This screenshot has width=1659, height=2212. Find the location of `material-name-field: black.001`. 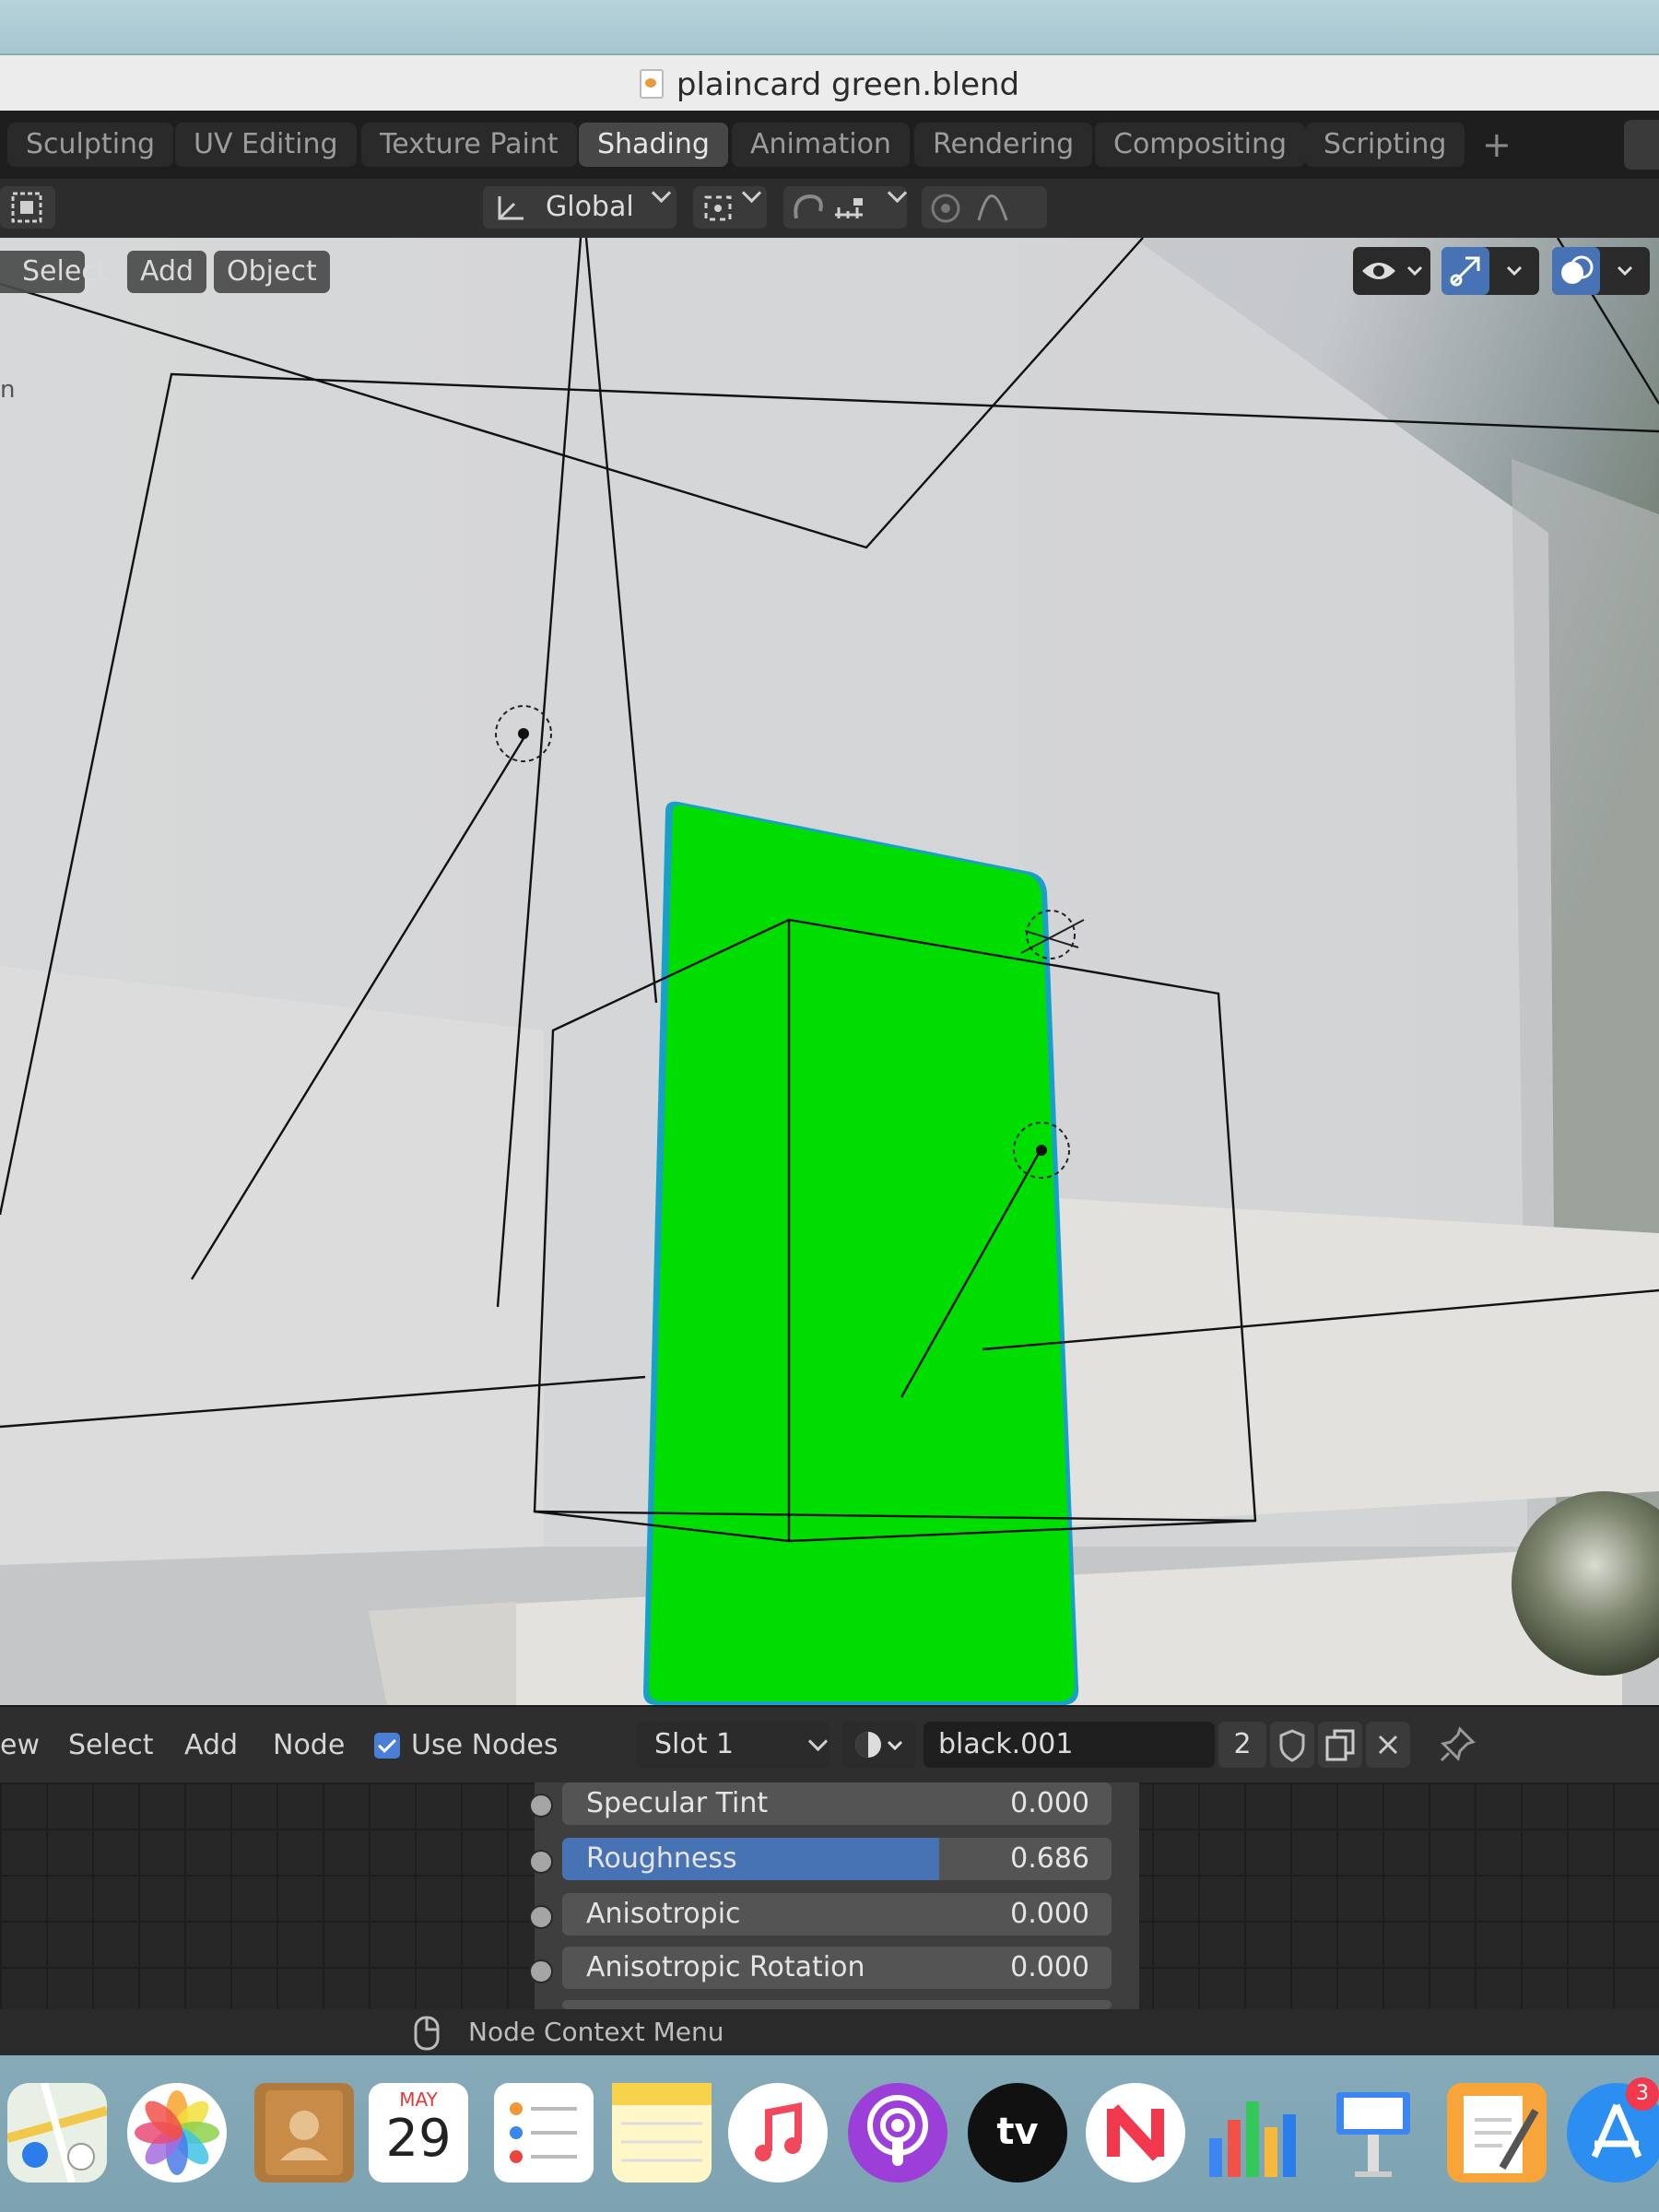

material-name-field: black.001 is located at coordinates (1069, 1745).